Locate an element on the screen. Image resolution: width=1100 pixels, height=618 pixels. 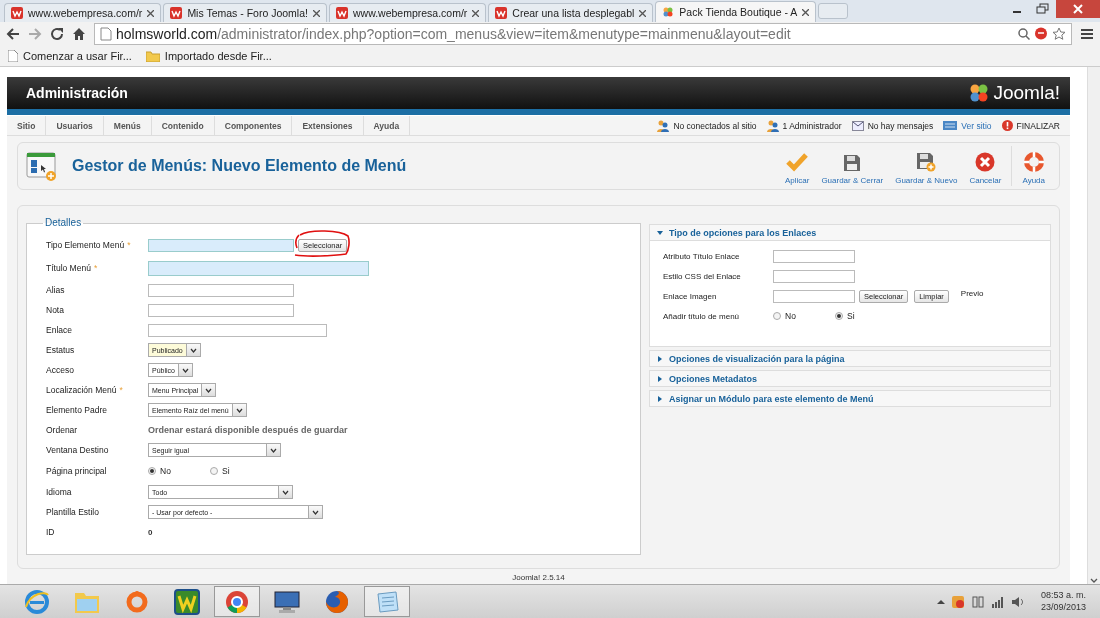
page-icon is located at coordinates (13, 56).